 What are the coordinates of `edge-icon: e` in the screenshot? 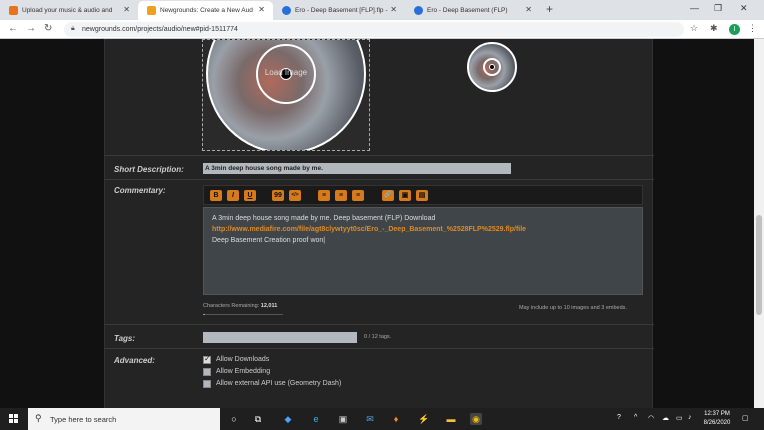 It's located at (316, 419).